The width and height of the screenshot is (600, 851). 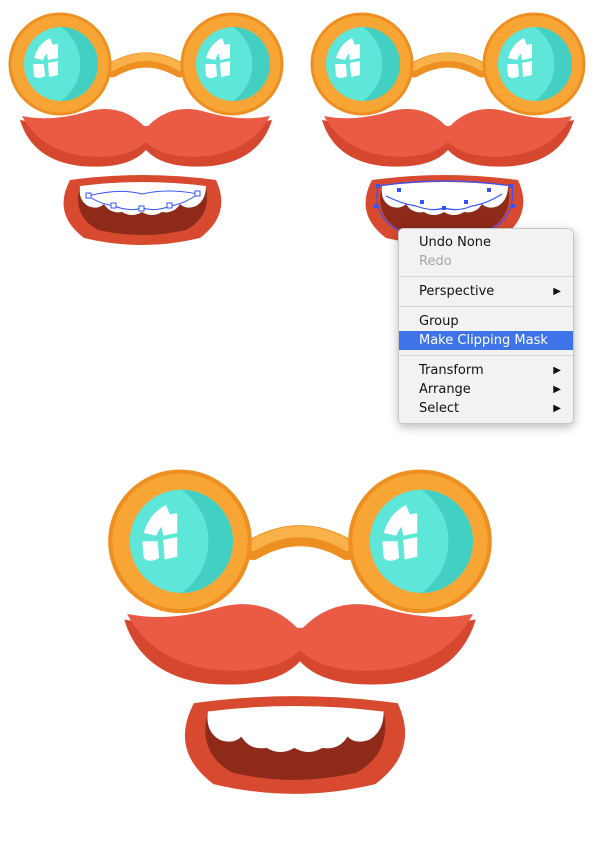 What do you see at coordinates (445, 389) in the screenshot?
I see `menu-item-arrange-label: Arrange` at bounding box center [445, 389].